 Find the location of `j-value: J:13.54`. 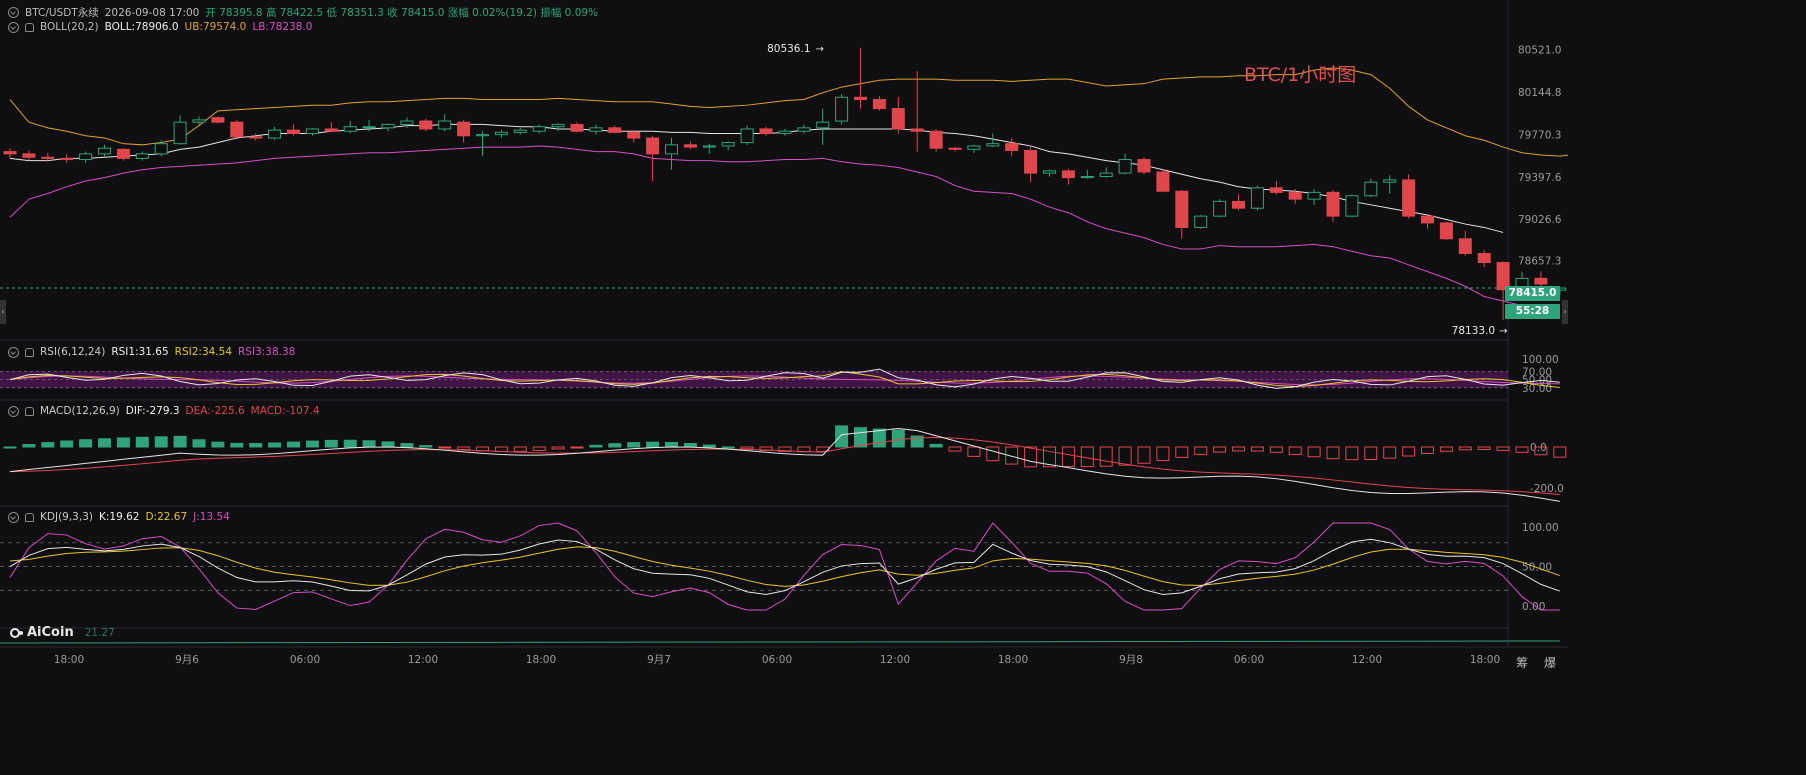

j-value: J:13.54 is located at coordinates (211, 517).